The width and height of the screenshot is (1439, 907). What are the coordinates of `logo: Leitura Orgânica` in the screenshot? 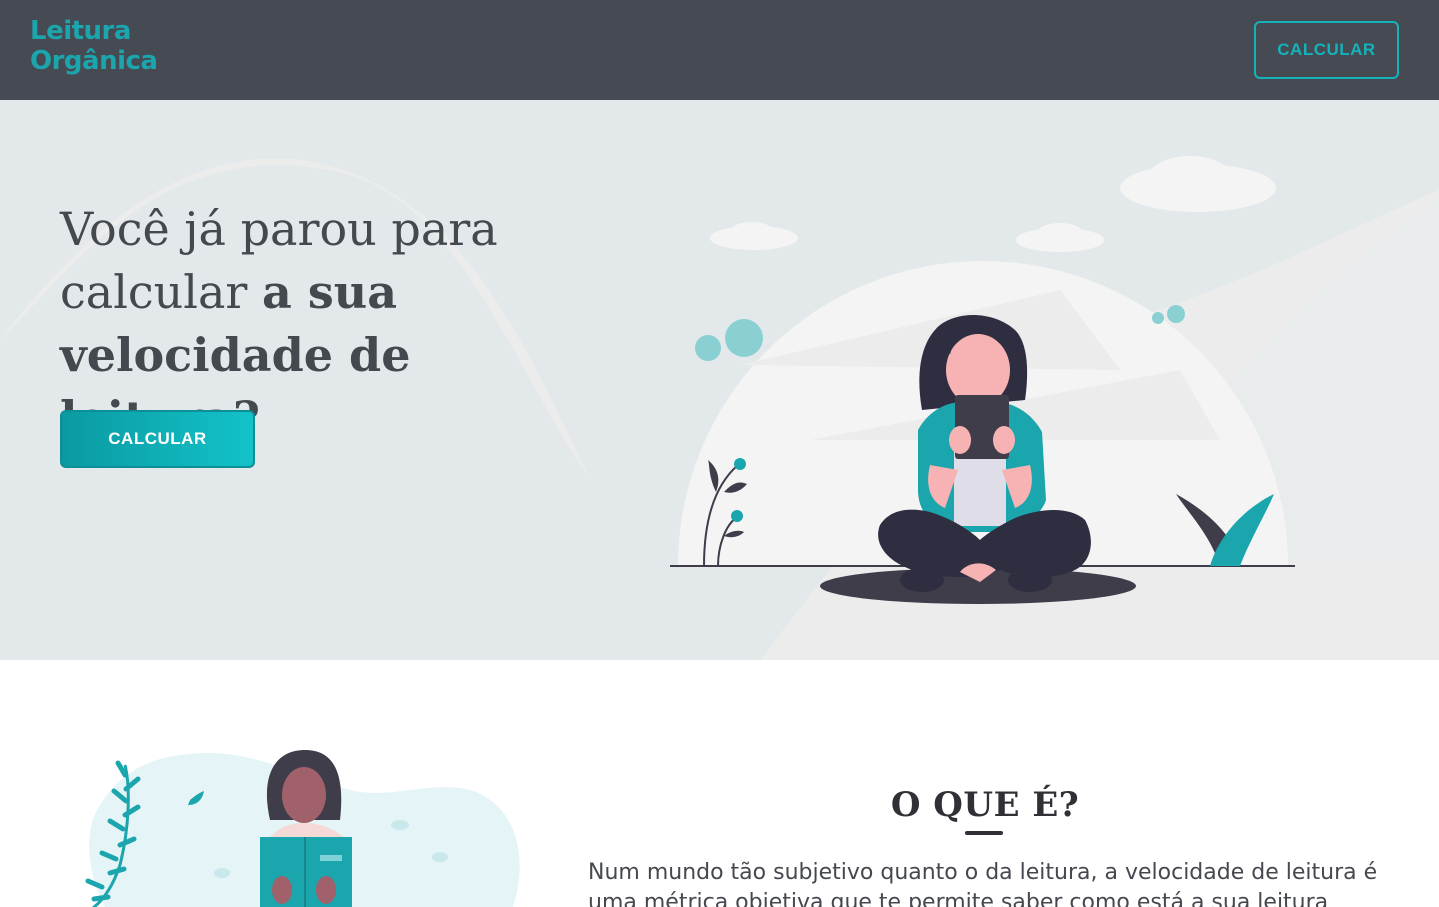 It's located at (94, 46).